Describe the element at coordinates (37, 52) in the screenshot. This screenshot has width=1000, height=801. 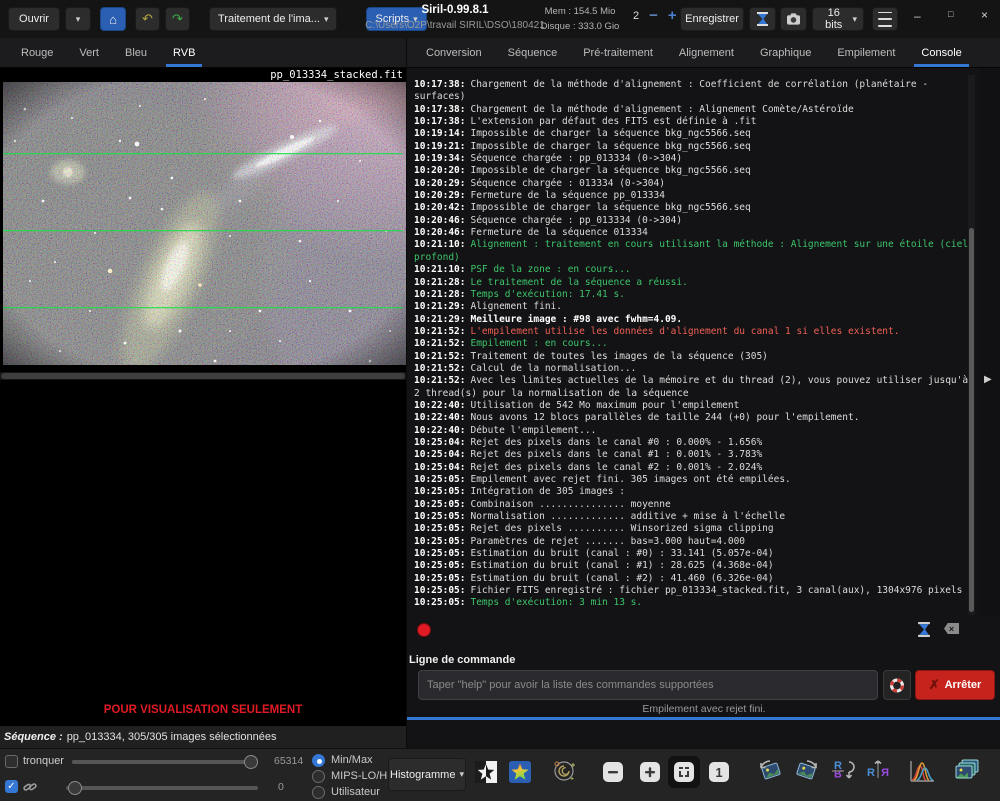
I see `tab-rouge: Rouge` at that location.